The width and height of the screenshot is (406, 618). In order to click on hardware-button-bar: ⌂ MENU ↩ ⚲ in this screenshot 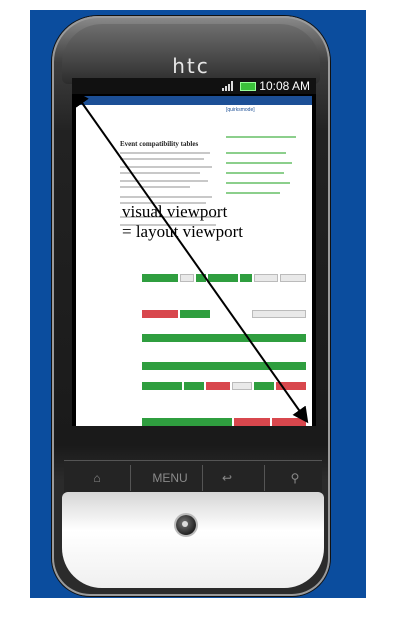, I will do `click(193, 477)`.